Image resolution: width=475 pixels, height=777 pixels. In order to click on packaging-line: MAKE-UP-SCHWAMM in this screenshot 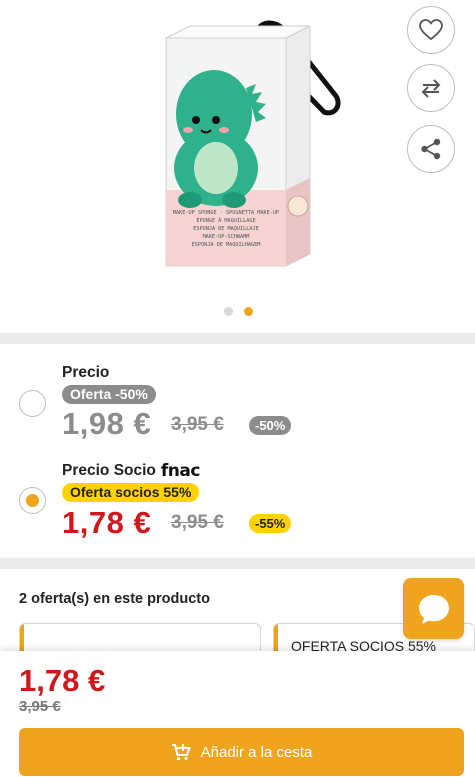, I will do `click(226, 237)`.